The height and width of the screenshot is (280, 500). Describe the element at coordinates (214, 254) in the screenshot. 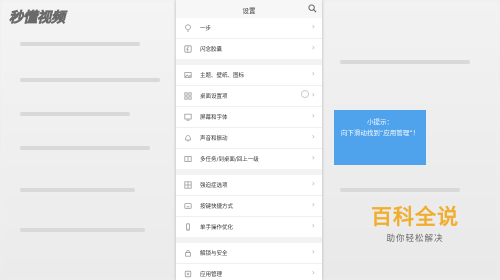

I see `settings-item-label: 解锁与安全` at that location.